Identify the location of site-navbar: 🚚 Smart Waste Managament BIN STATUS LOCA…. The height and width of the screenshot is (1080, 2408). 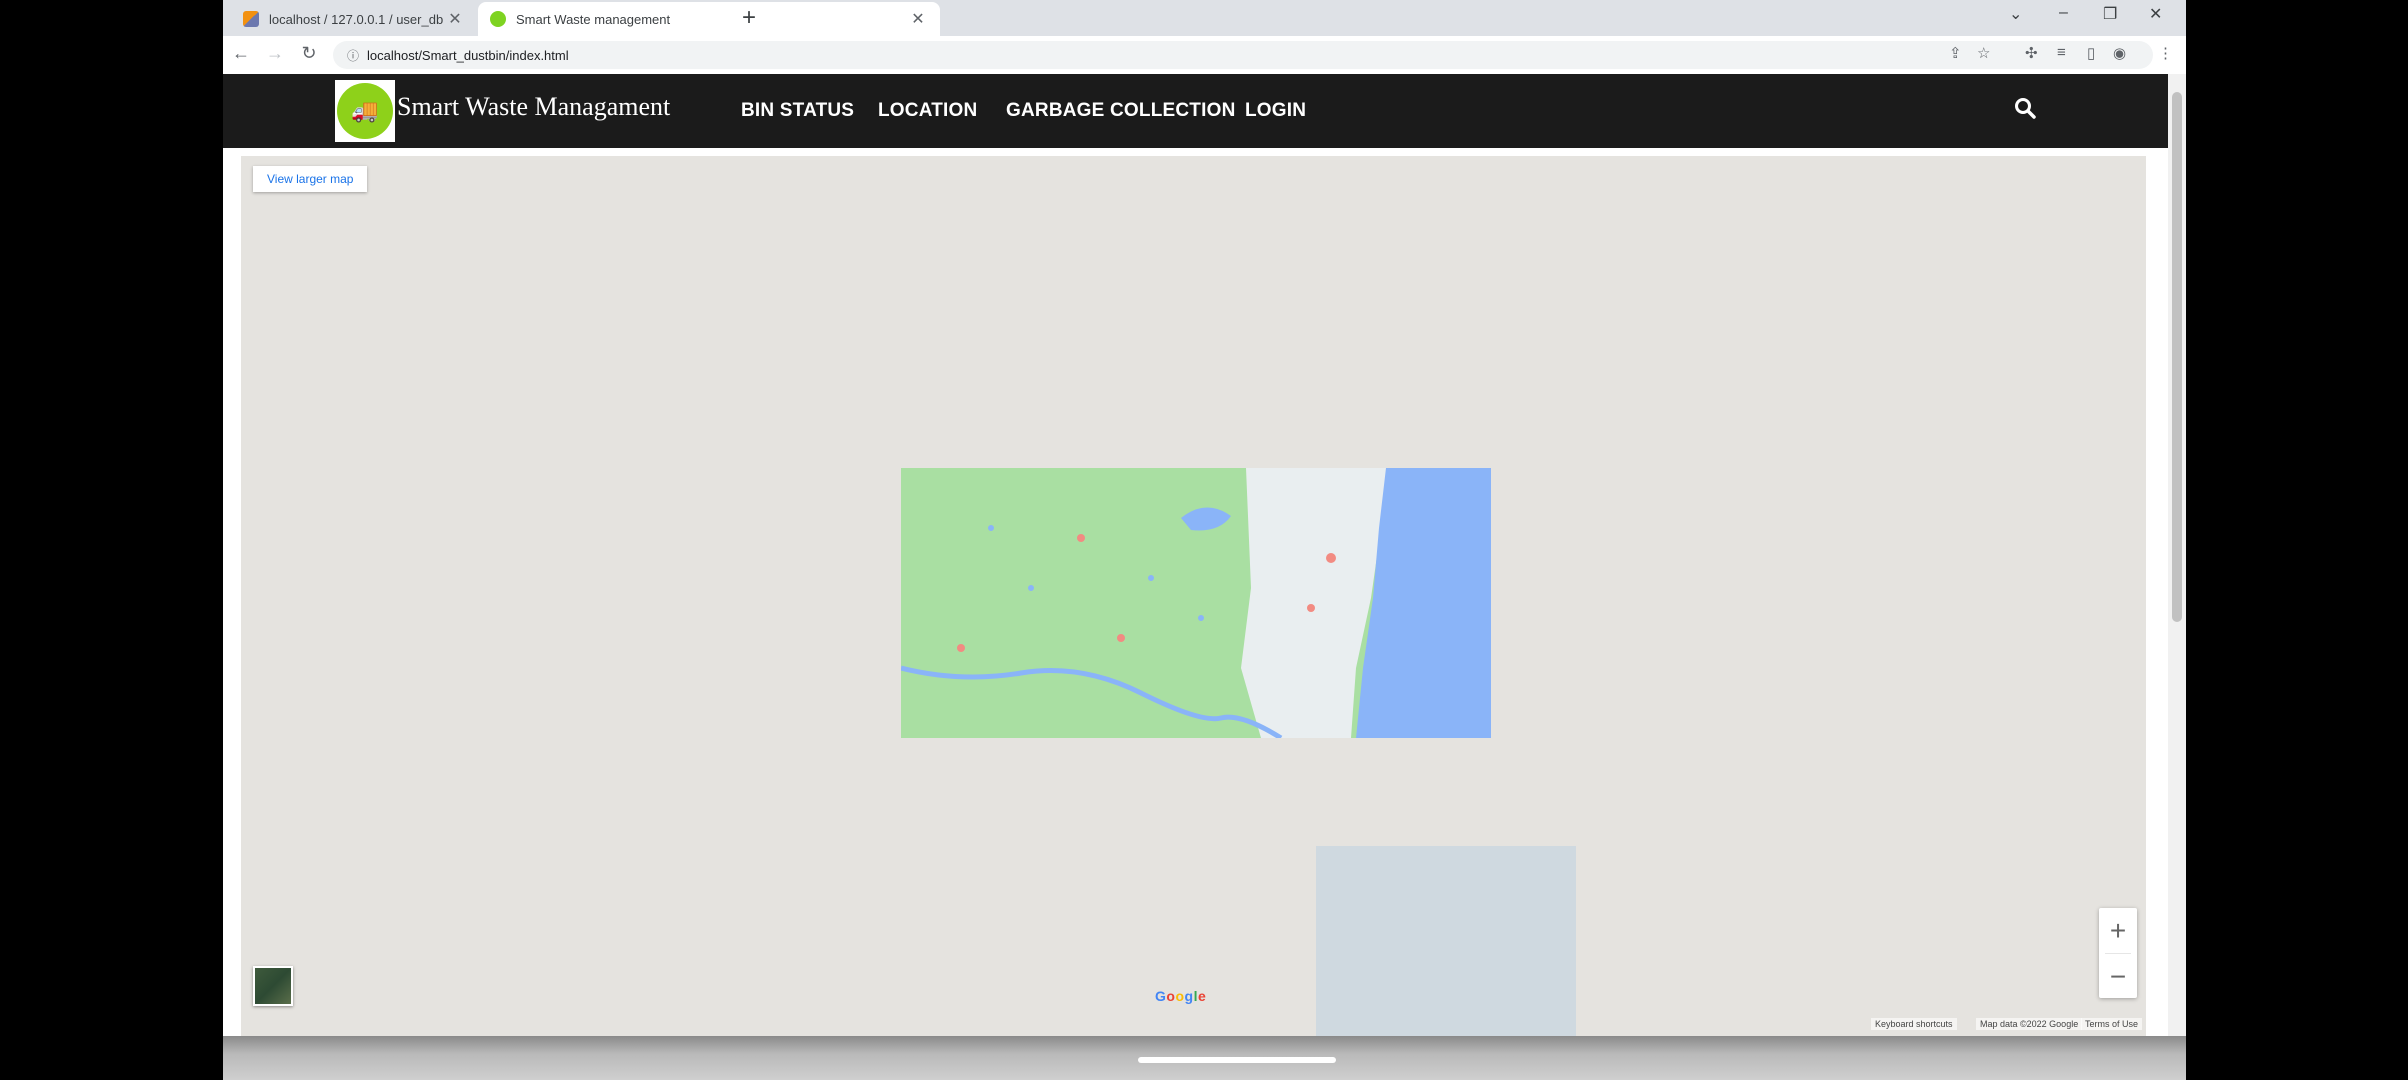
(1195, 111).